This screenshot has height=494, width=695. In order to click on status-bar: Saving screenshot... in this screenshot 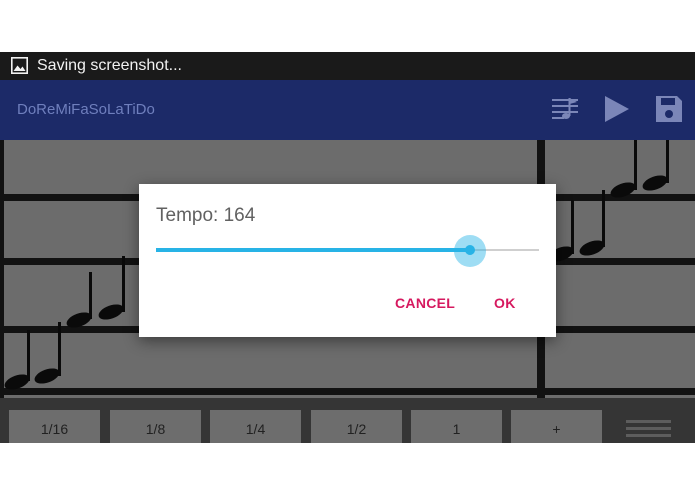, I will do `click(347, 66)`.